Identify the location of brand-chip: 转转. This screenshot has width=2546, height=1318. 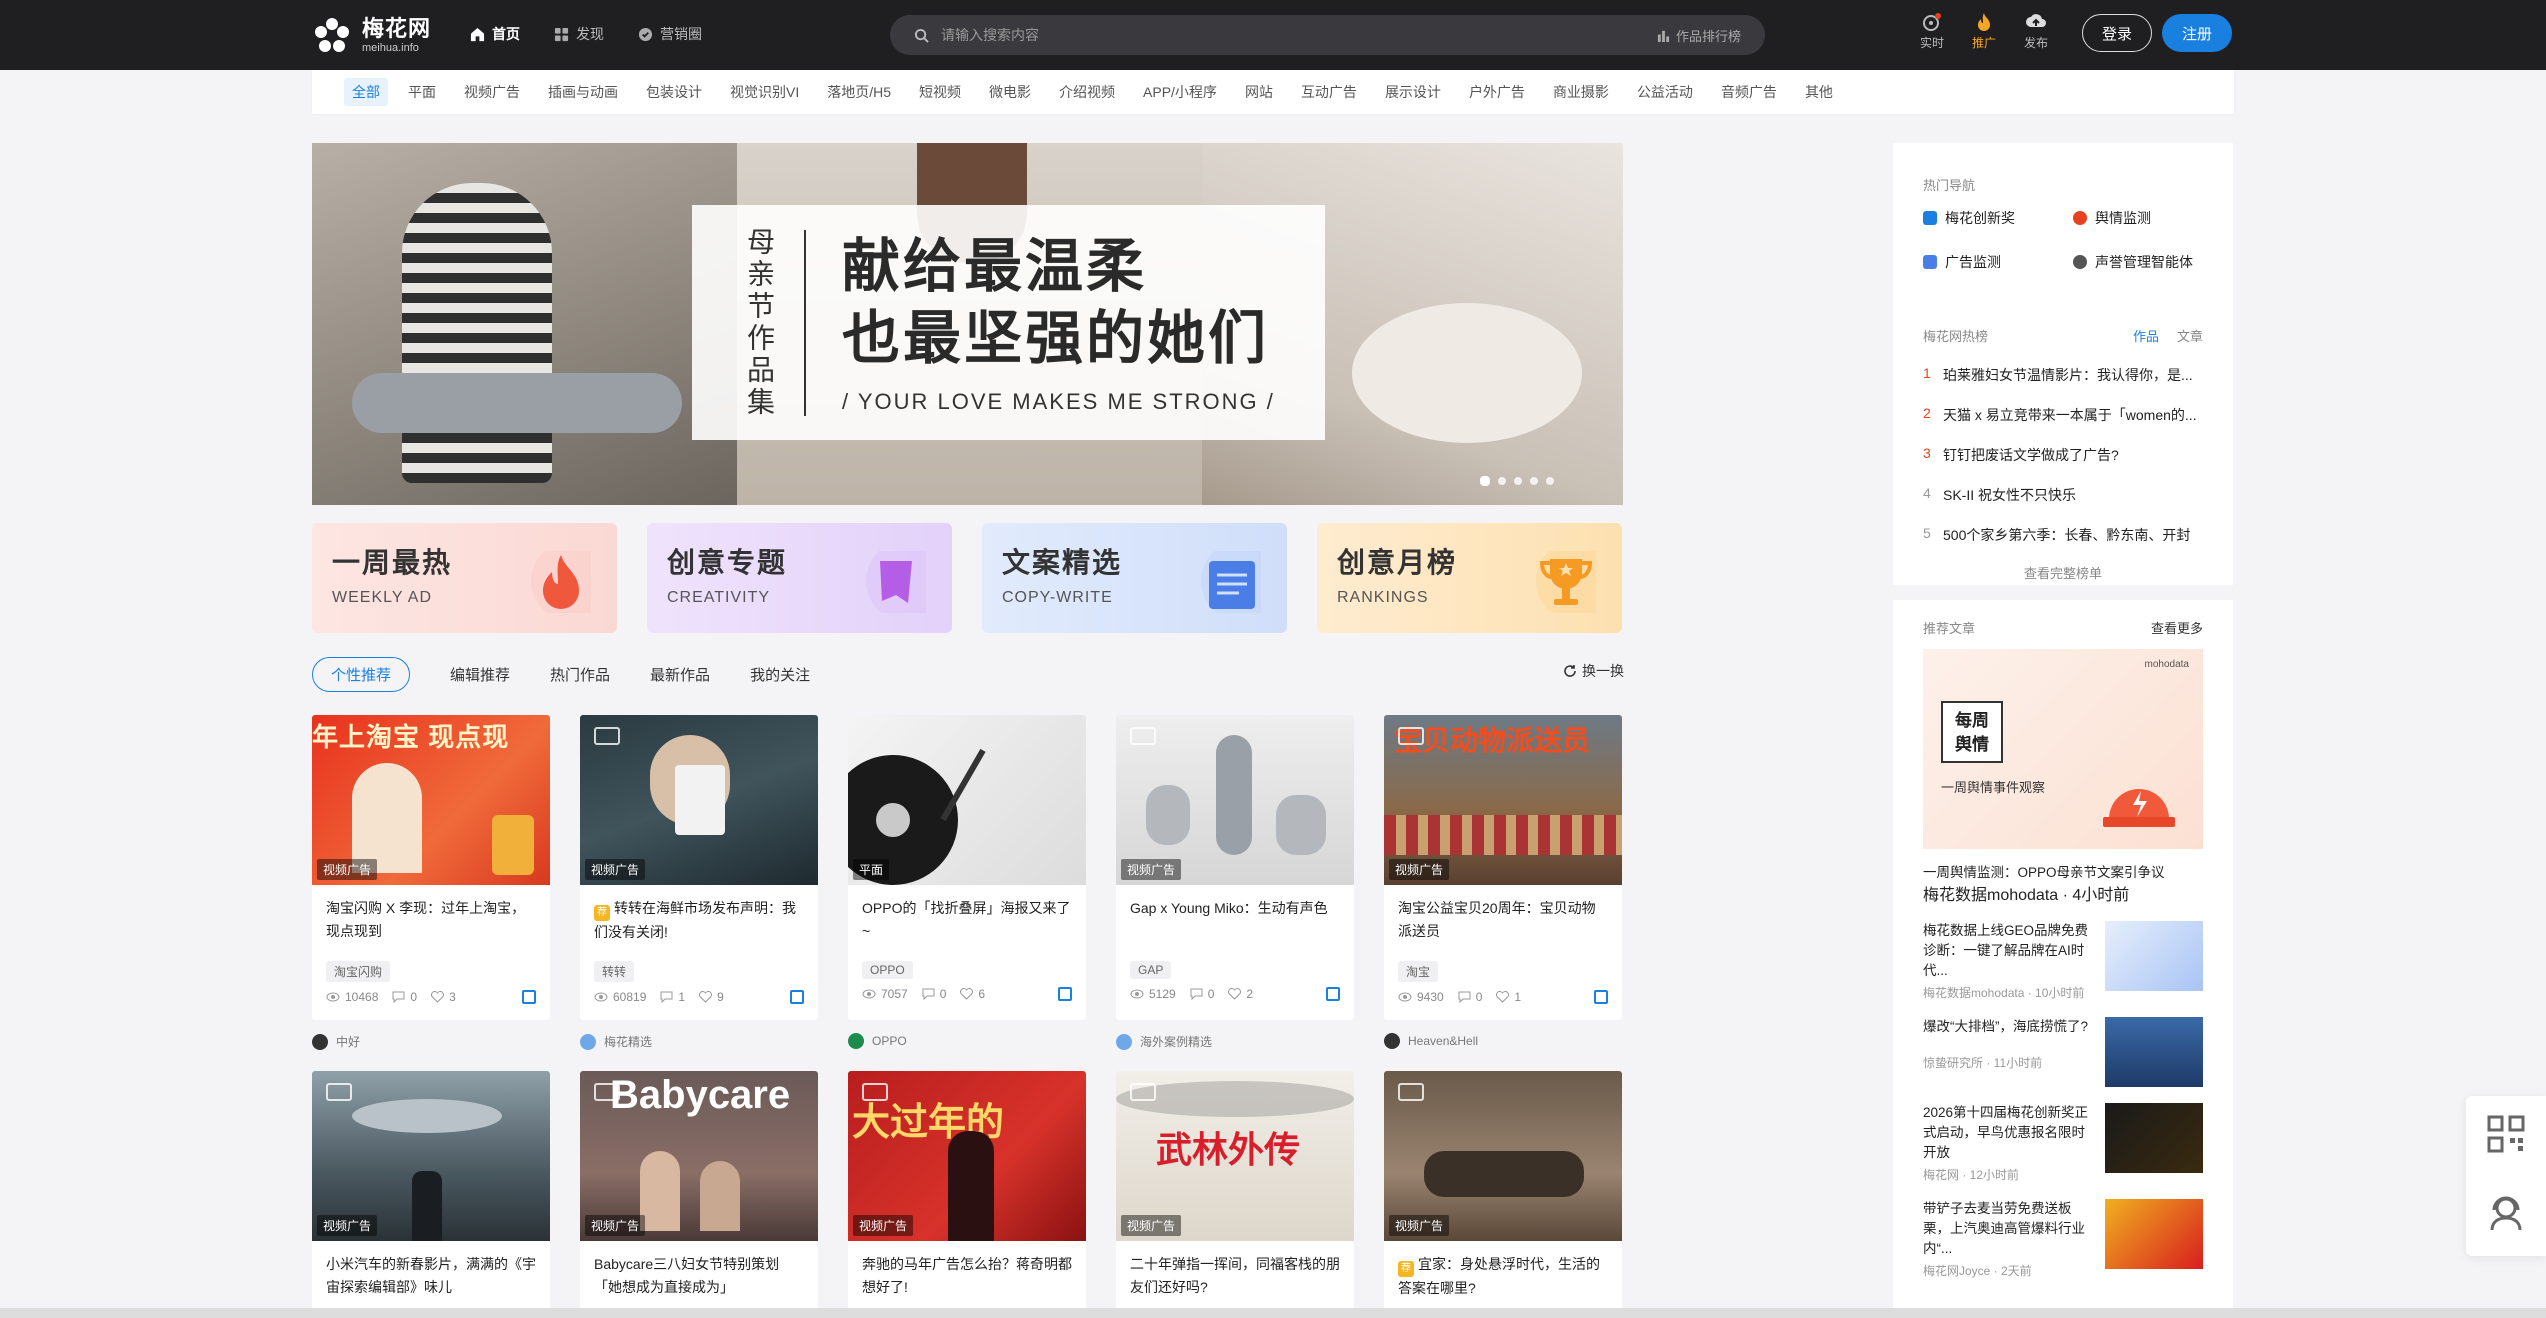
(614, 971).